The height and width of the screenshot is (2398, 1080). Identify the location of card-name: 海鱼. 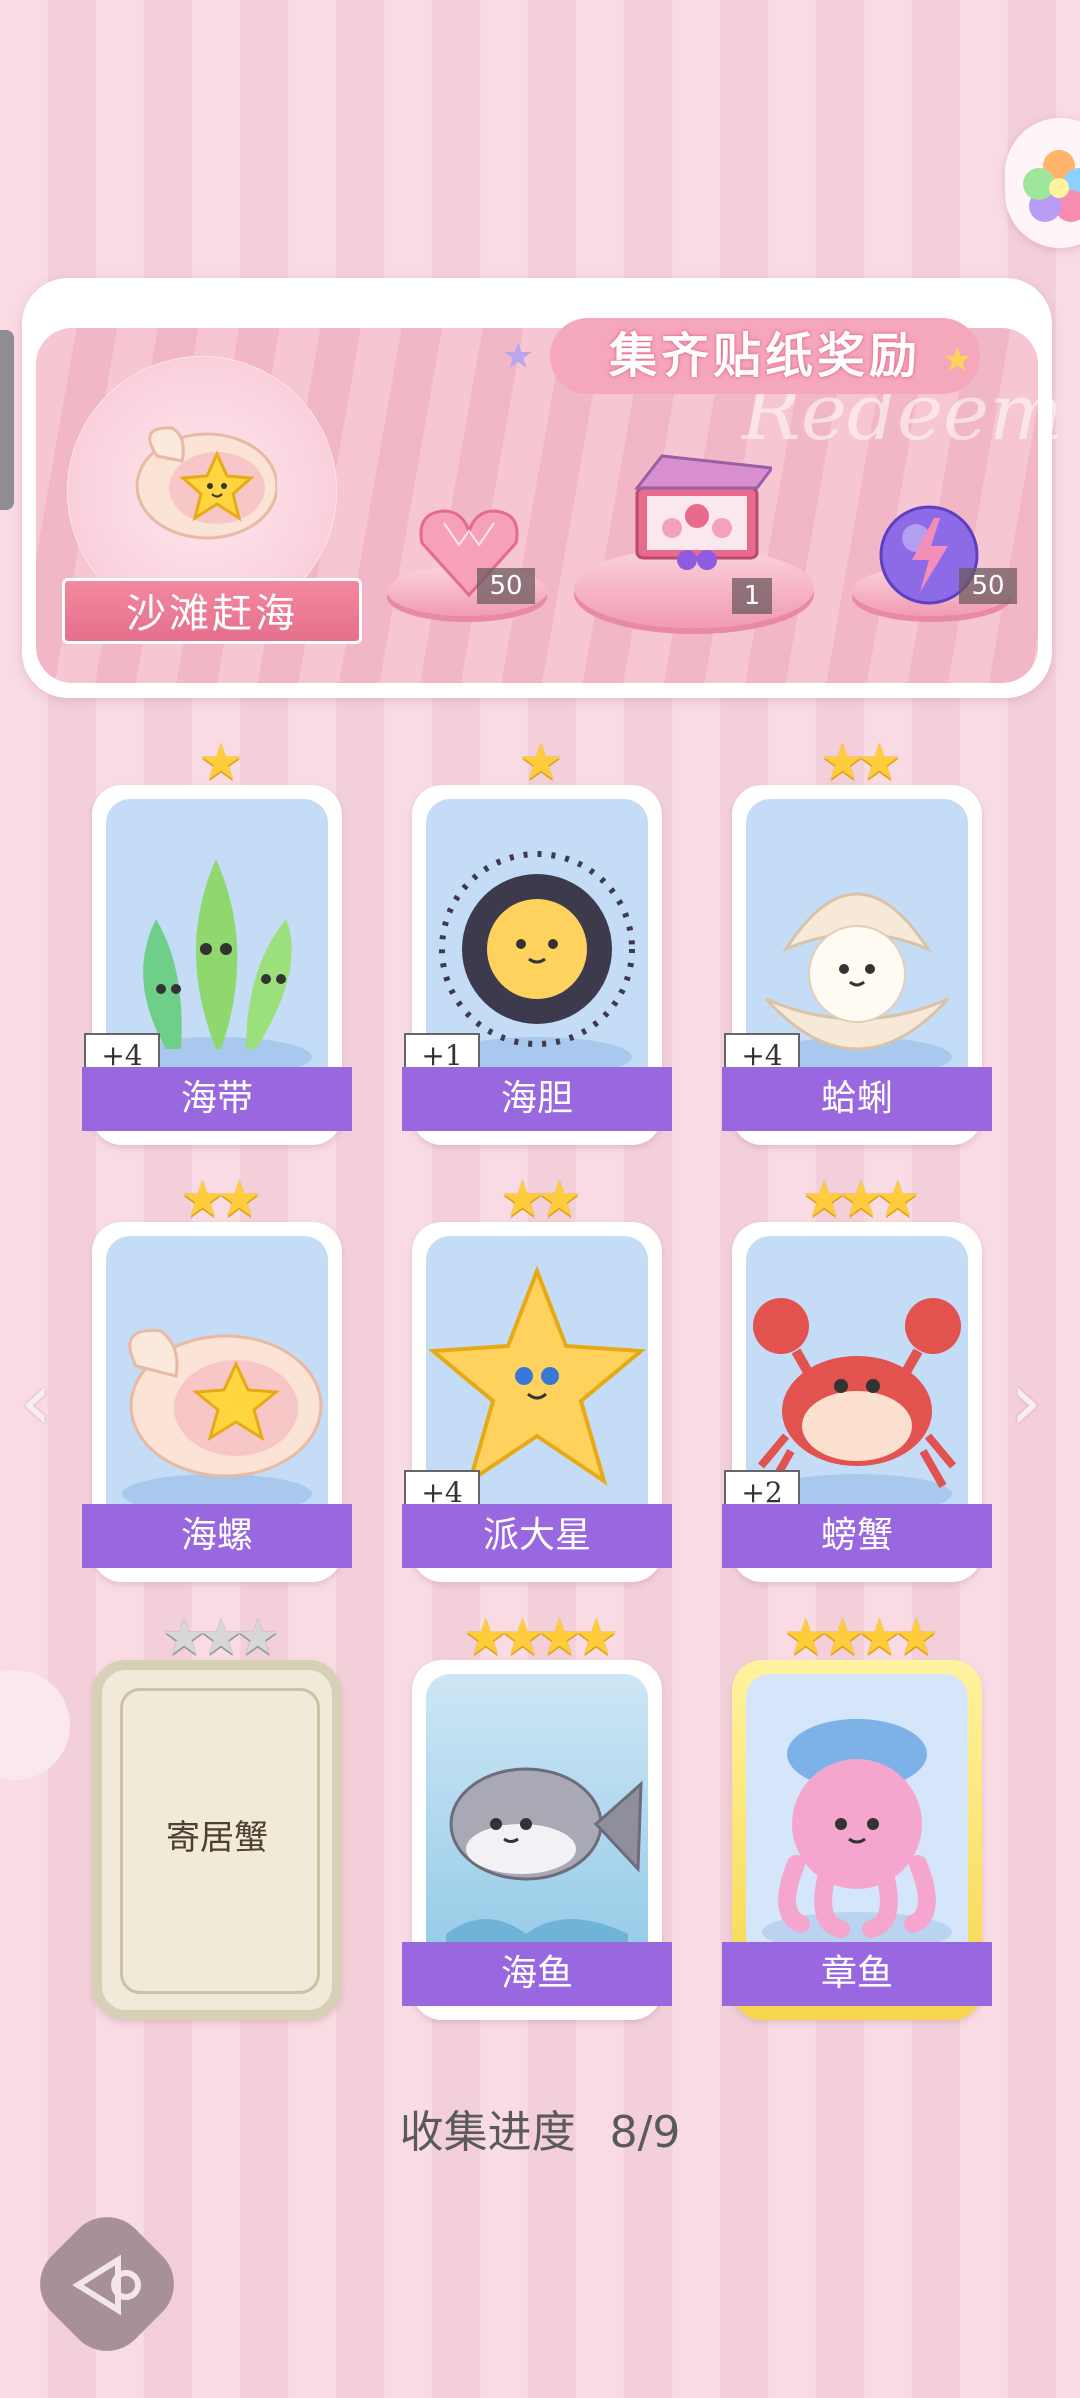
(537, 1974).